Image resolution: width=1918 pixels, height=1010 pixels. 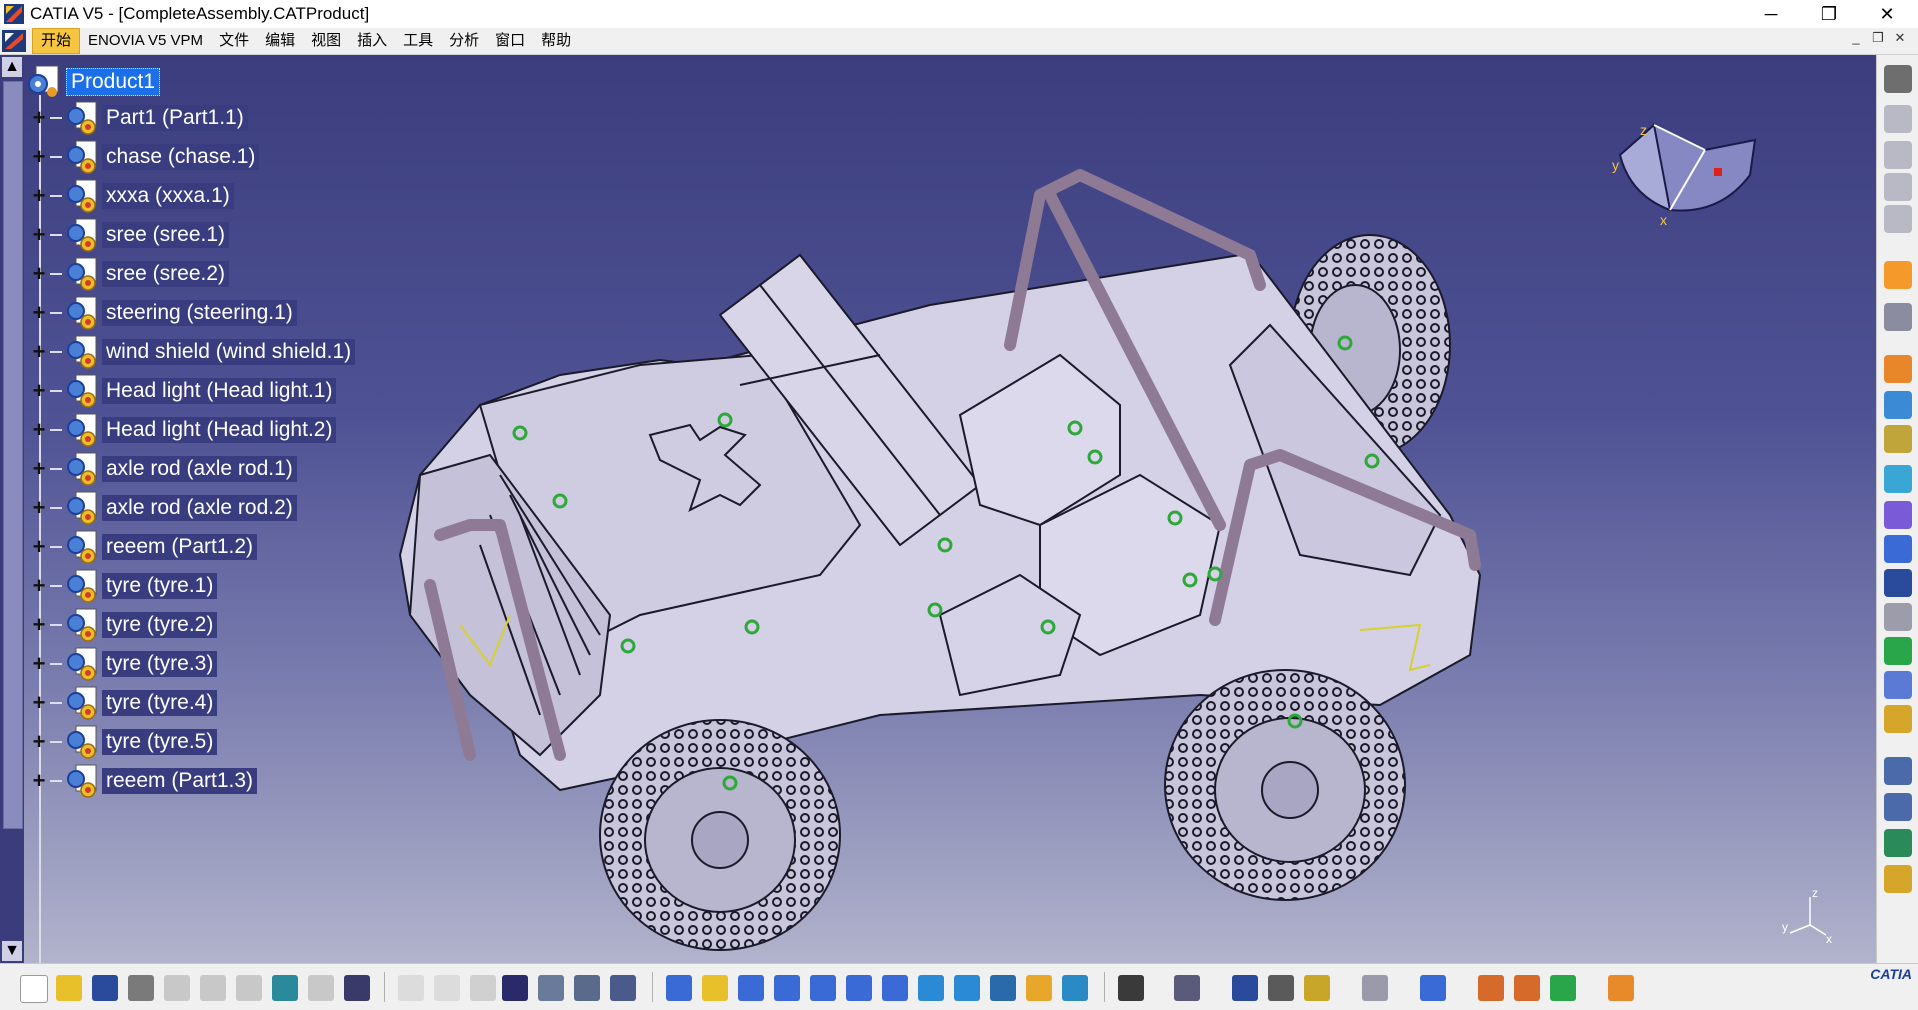 What do you see at coordinates (1317, 988) in the screenshot?
I see `weight-icon` at bounding box center [1317, 988].